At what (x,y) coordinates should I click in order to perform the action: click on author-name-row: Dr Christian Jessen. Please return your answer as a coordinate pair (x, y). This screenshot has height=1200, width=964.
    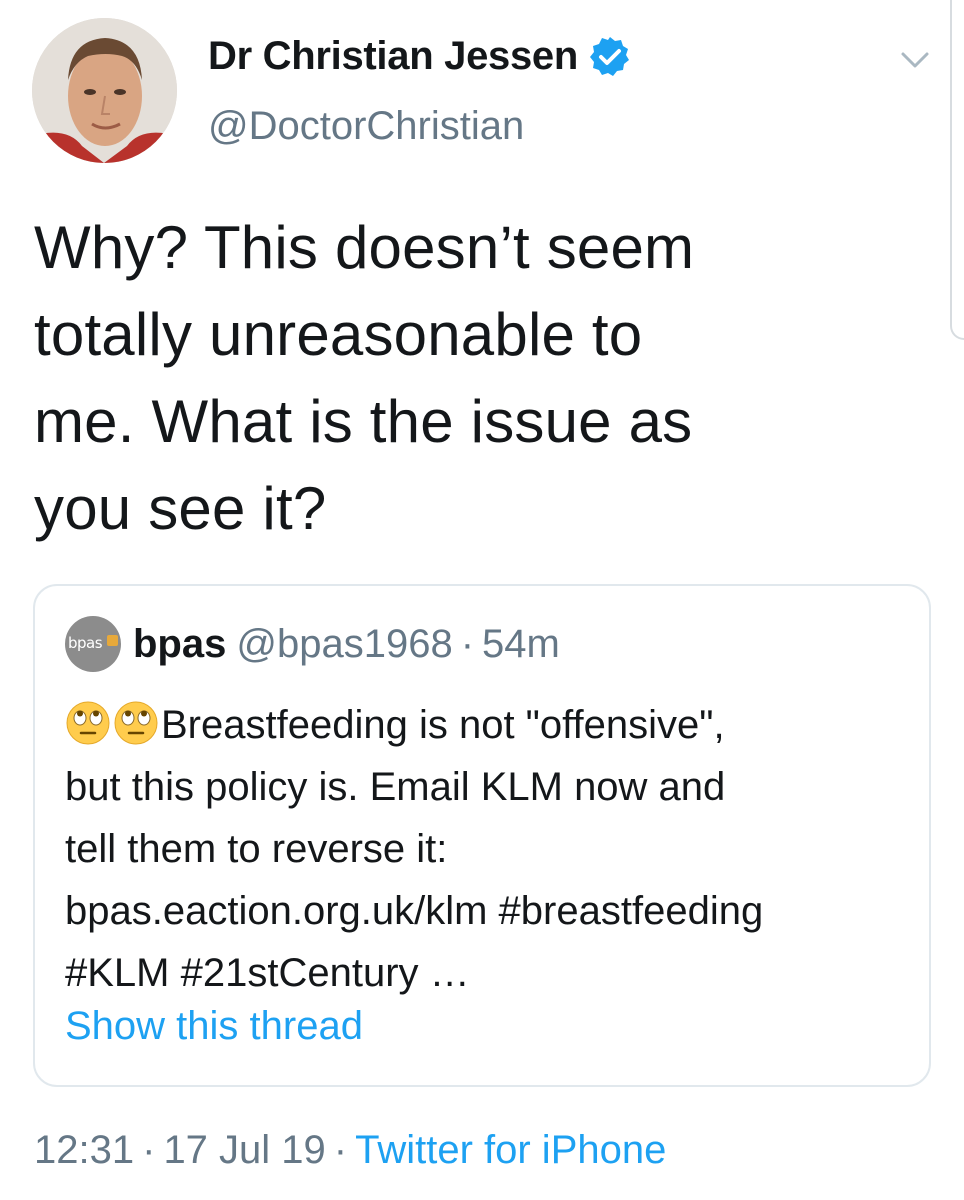
    Looking at the image, I should click on (420, 56).